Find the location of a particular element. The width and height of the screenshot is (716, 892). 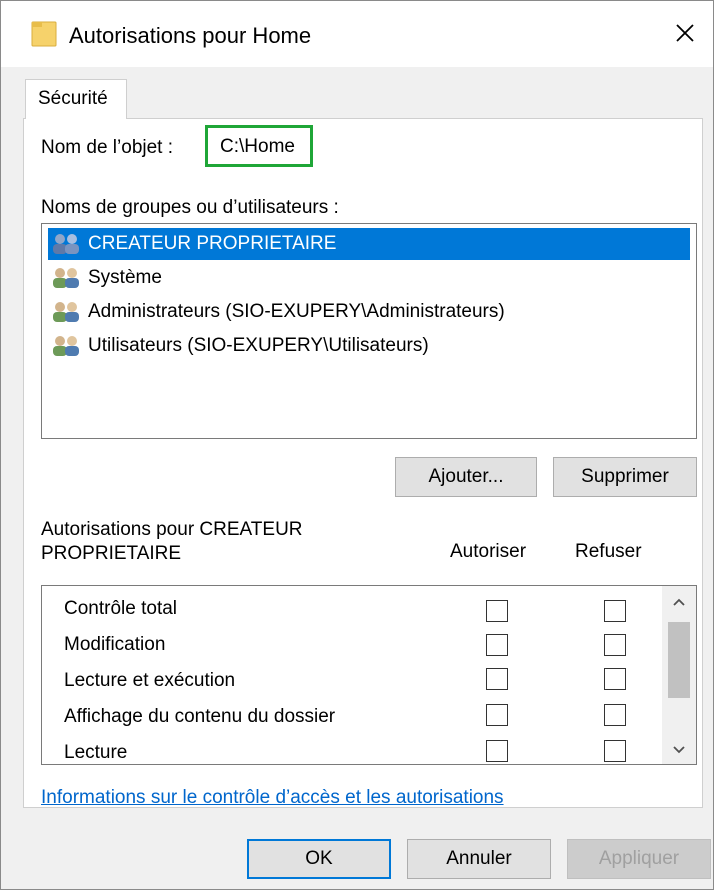

object-name-text: C:\Home is located at coordinates (257, 146).